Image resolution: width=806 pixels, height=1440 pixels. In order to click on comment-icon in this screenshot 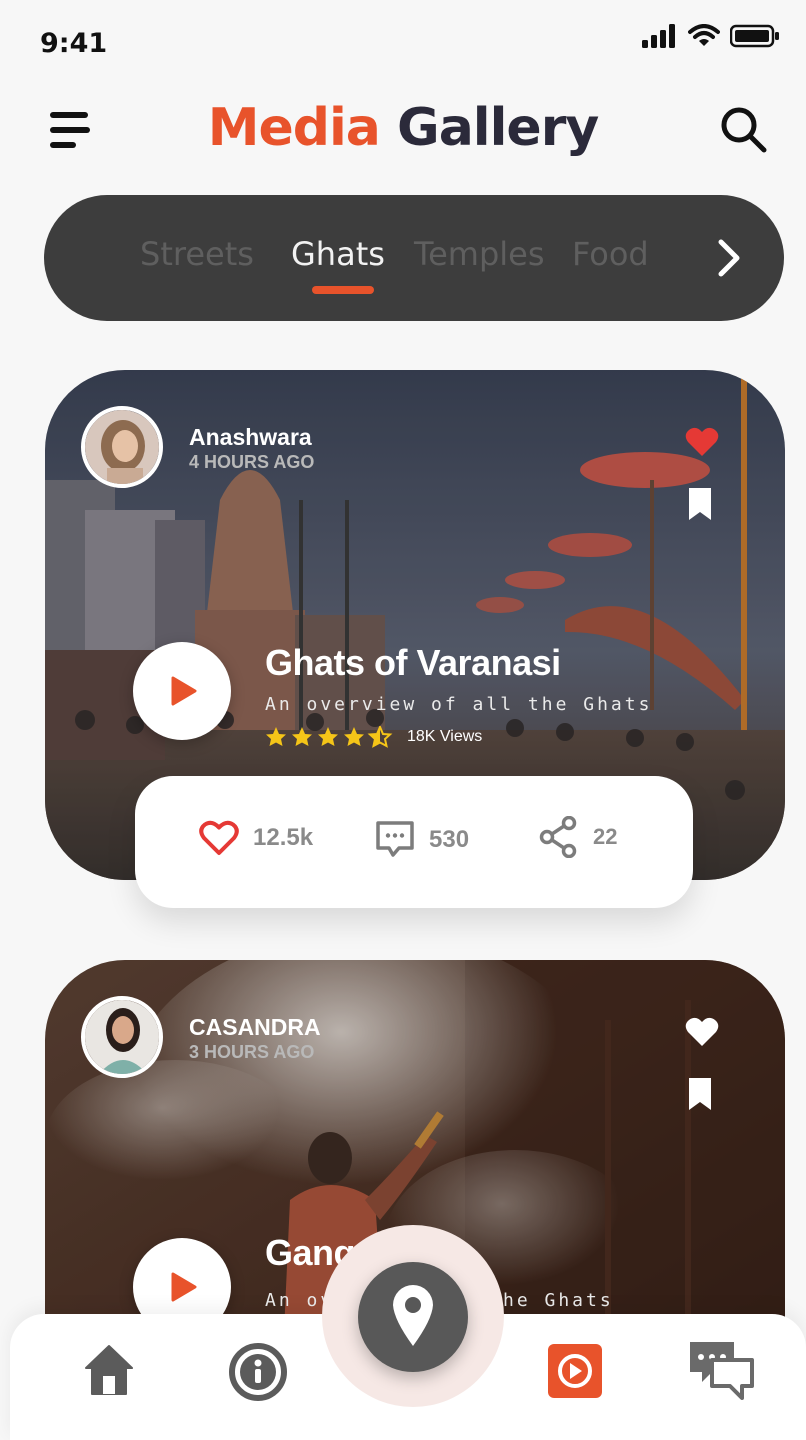, I will do `click(395, 839)`.